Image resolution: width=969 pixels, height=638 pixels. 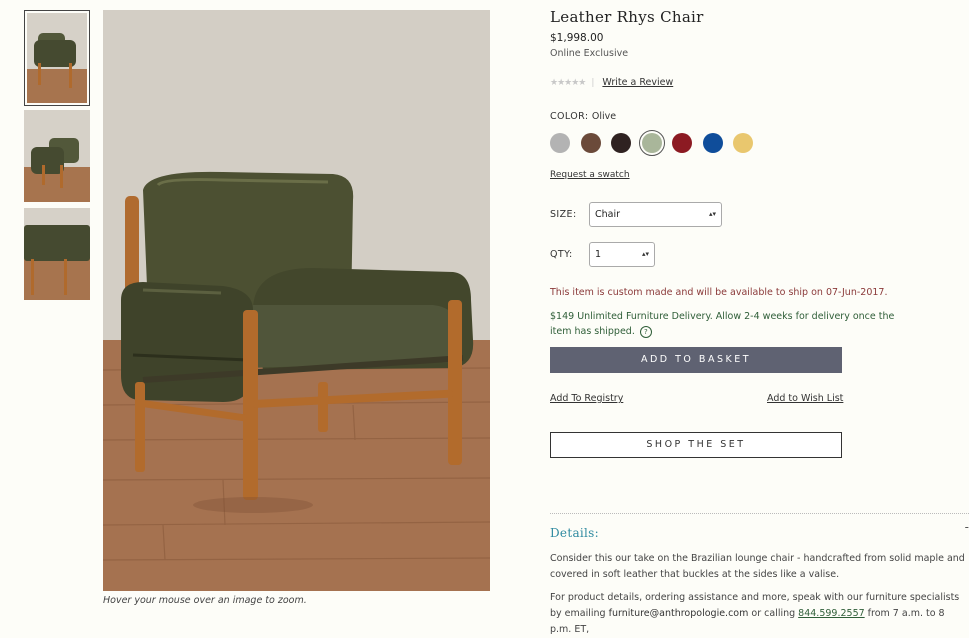 What do you see at coordinates (563, 214) in the screenshot?
I see `size-label: SIZE:` at bounding box center [563, 214].